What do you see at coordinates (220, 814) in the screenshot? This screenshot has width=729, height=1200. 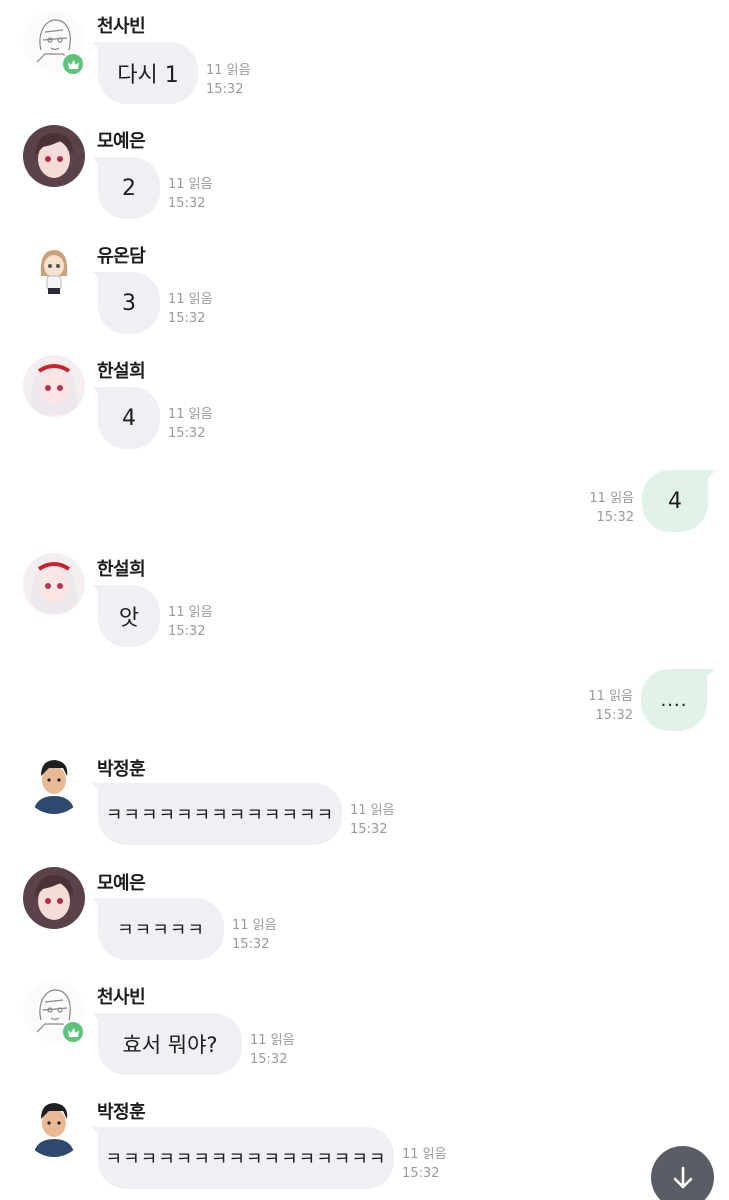 I see `message-bubble: ㅋㅋㅋㅋㅋㅋㅋㅋㅋㅋㅋㅋㅋ` at bounding box center [220, 814].